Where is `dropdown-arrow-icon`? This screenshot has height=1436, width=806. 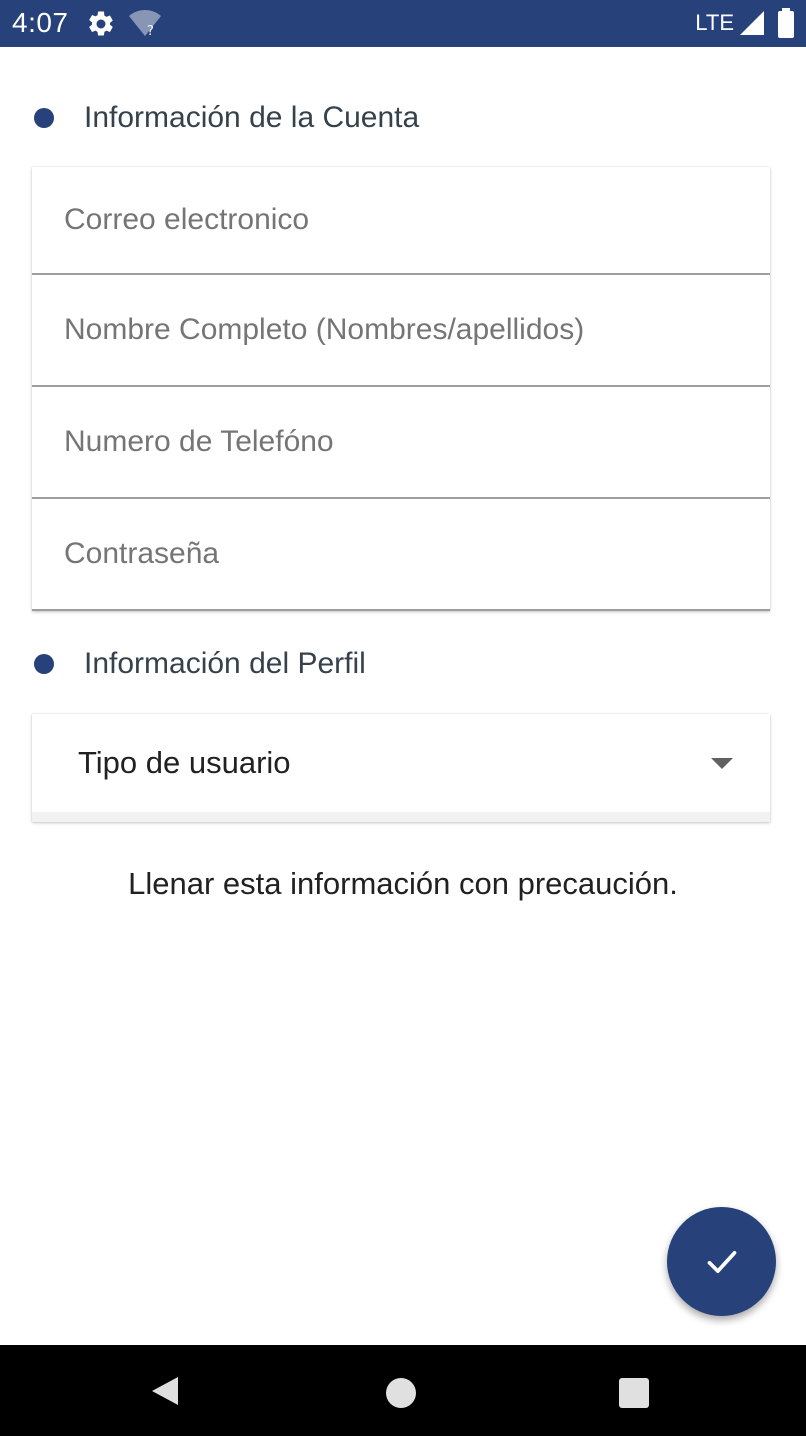
dropdown-arrow-icon is located at coordinates (722, 763).